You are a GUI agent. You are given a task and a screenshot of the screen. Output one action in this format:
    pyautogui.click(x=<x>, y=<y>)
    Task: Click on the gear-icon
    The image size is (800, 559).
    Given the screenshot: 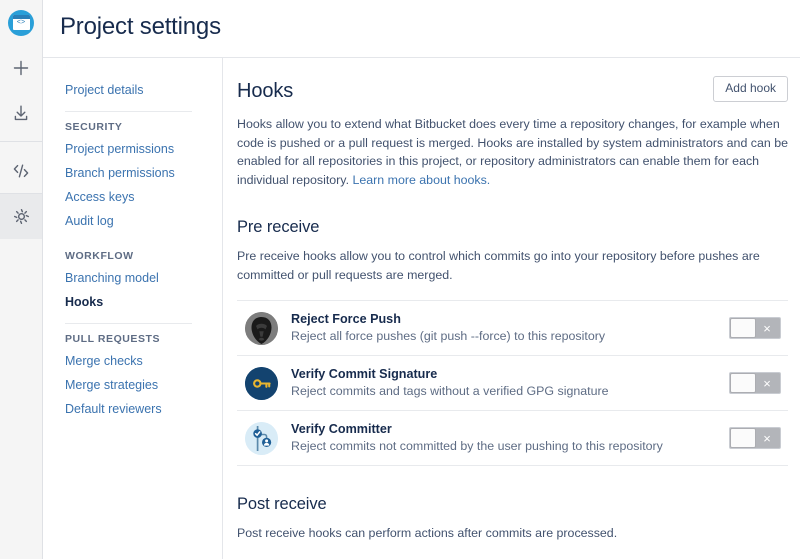 What is the action you would take?
    pyautogui.click(x=21, y=216)
    